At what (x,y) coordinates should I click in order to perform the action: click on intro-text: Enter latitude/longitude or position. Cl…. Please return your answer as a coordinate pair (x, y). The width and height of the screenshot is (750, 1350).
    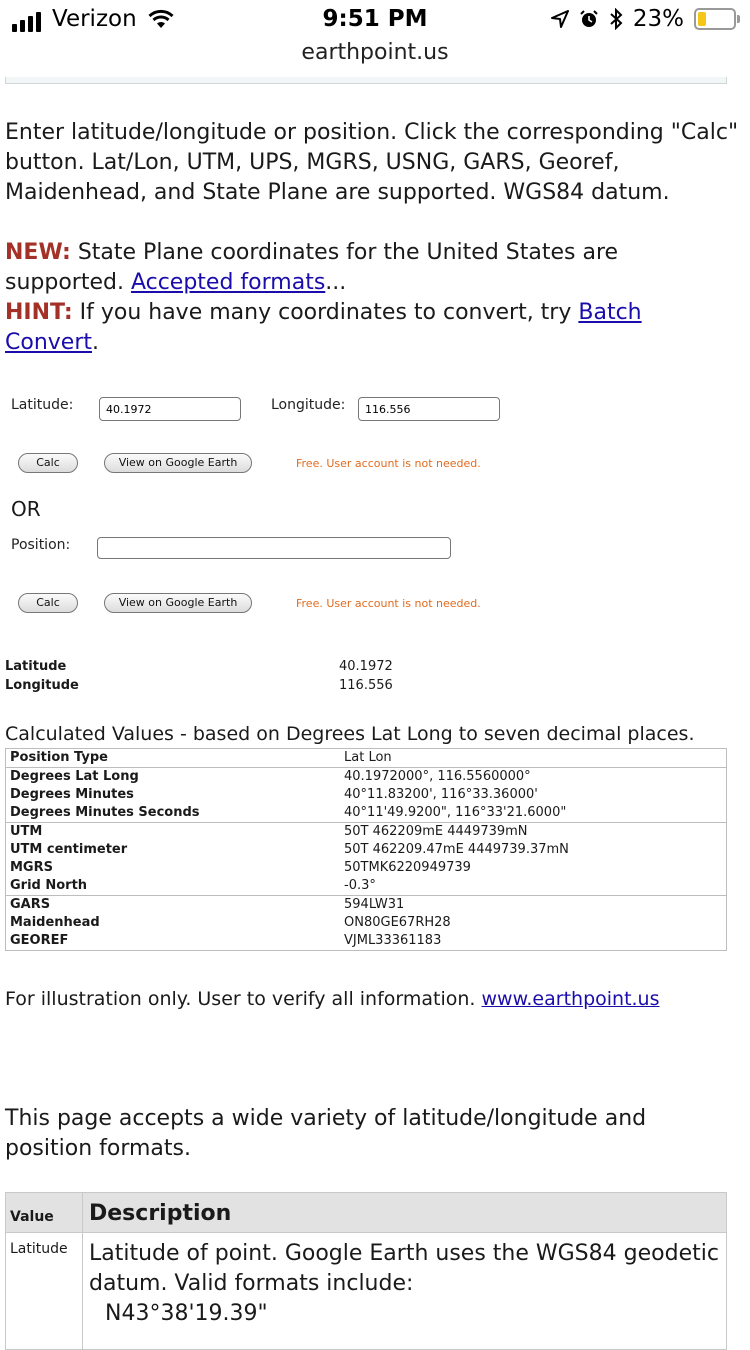
    Looking at the image, I should click on (372, 162).